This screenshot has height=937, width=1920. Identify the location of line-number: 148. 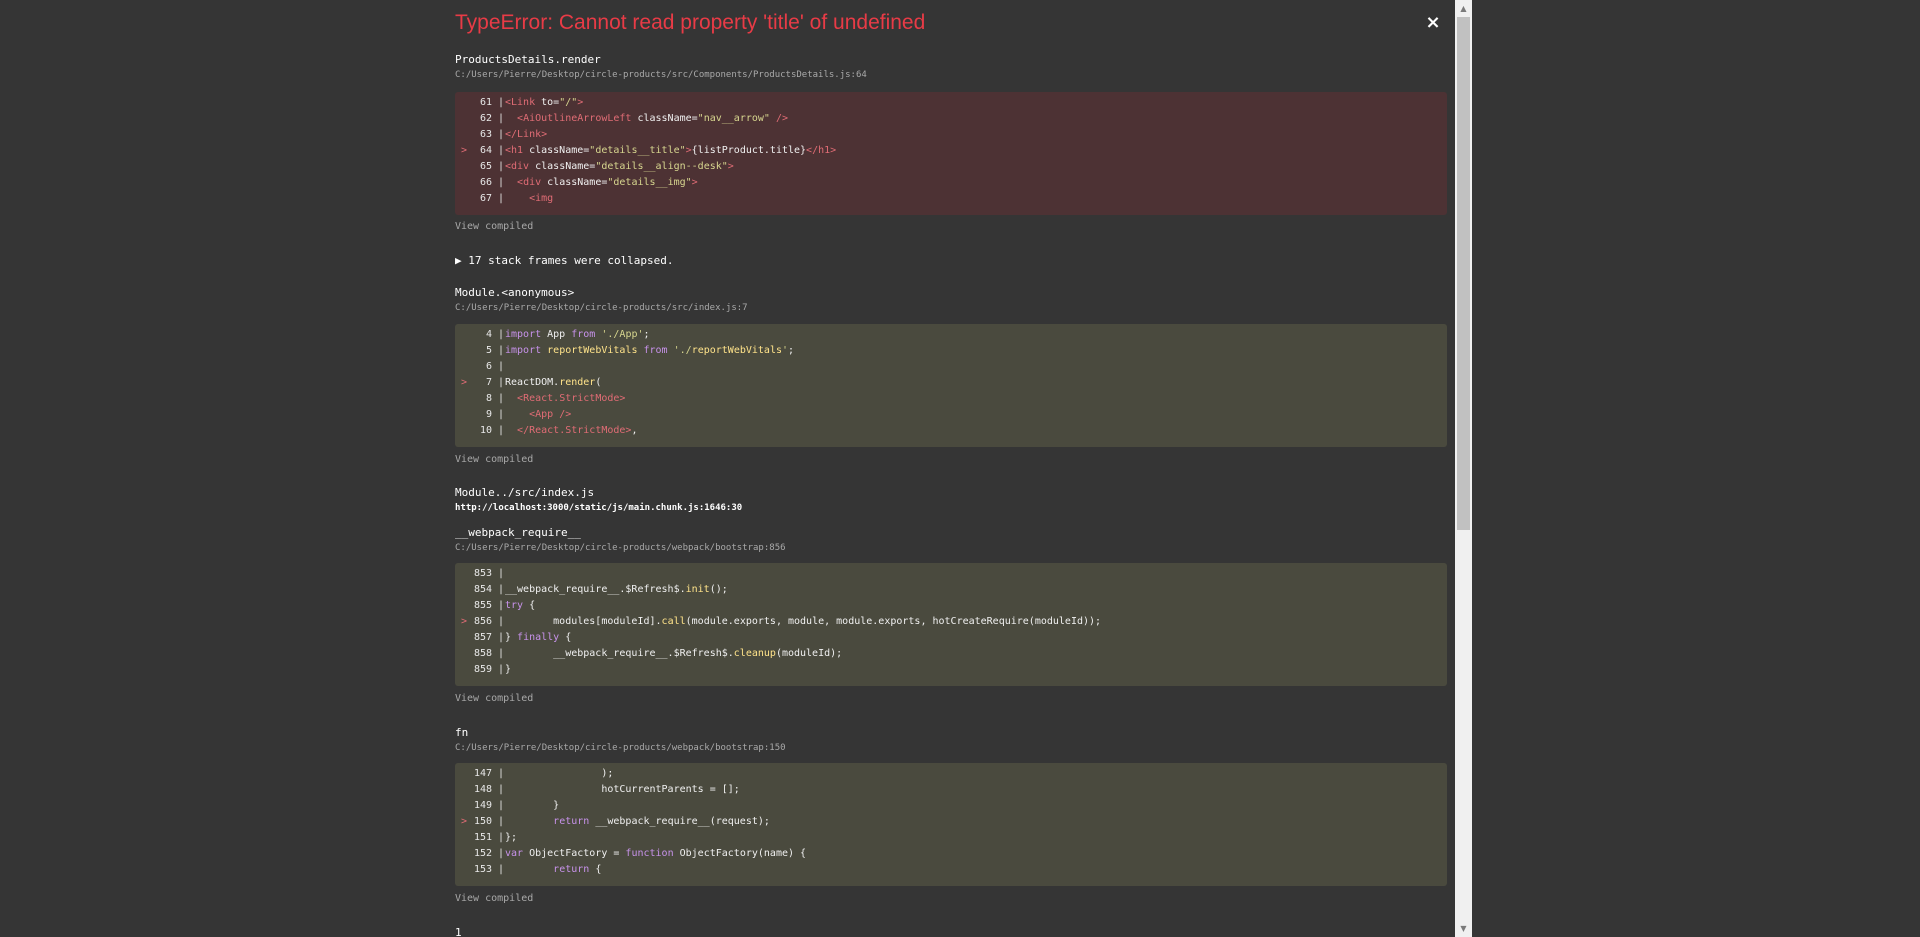
(482, 789).